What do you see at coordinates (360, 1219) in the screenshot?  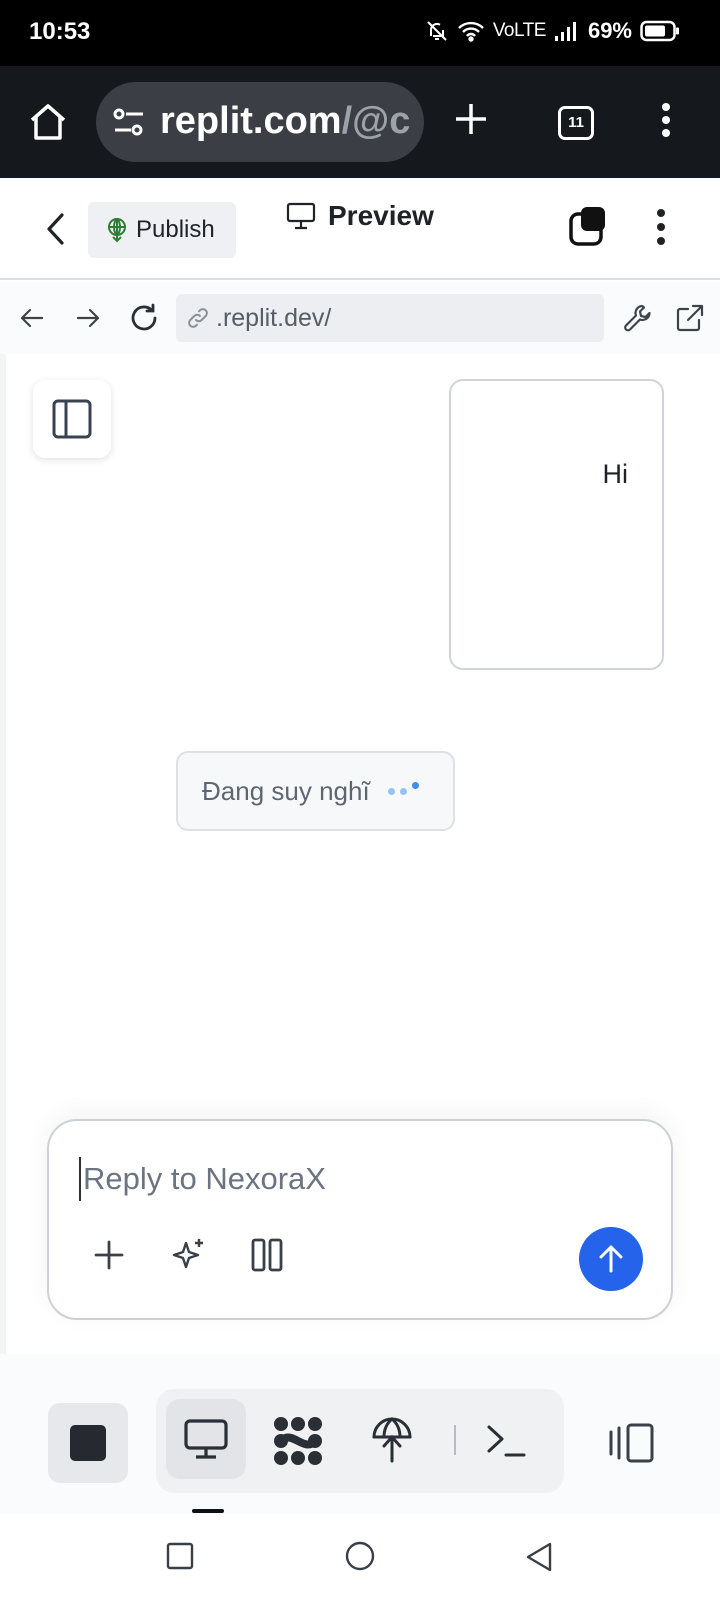 I see `reply-composer` at bounding box center [360, 1219].